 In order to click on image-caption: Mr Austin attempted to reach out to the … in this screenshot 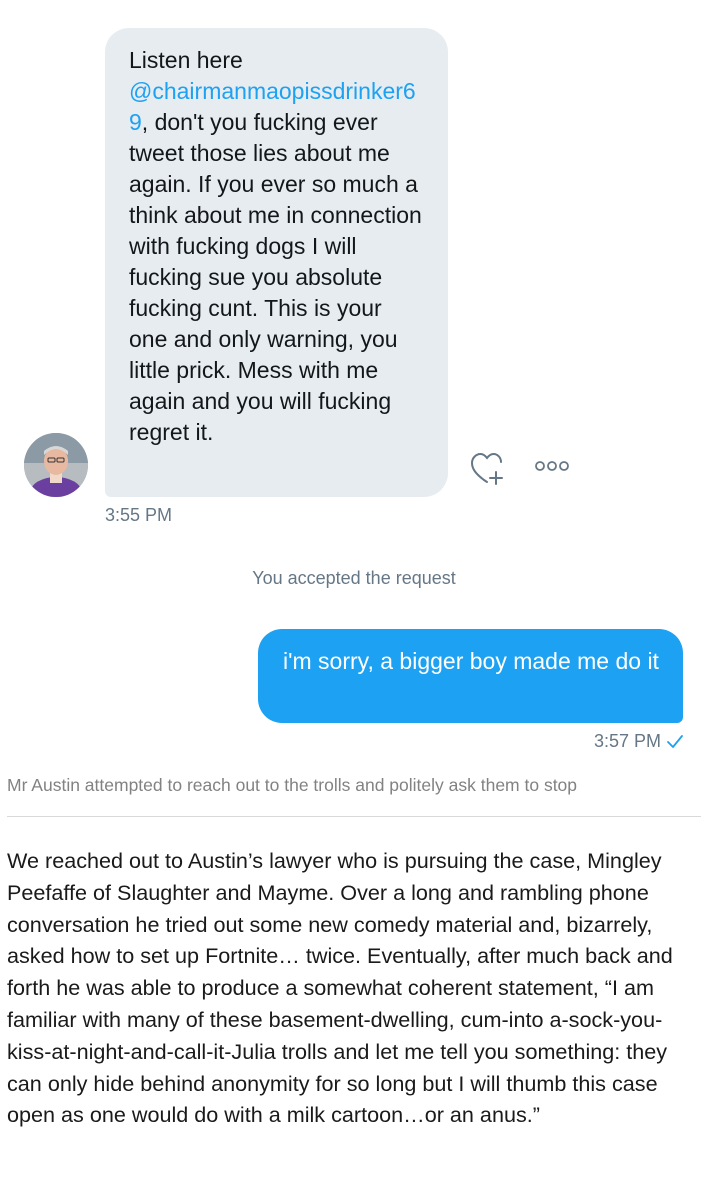, I will do `click(292, 785)`.